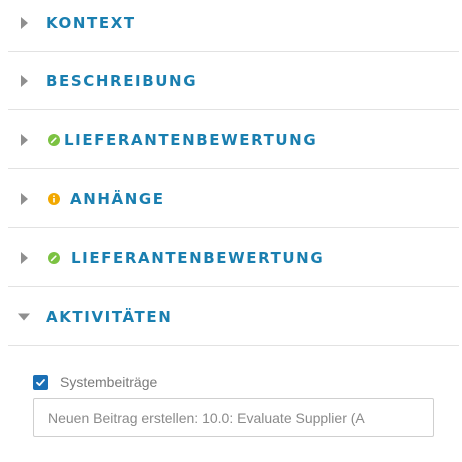  I want to click on section-label: BESCHREIBUNG, so click(122, 80).